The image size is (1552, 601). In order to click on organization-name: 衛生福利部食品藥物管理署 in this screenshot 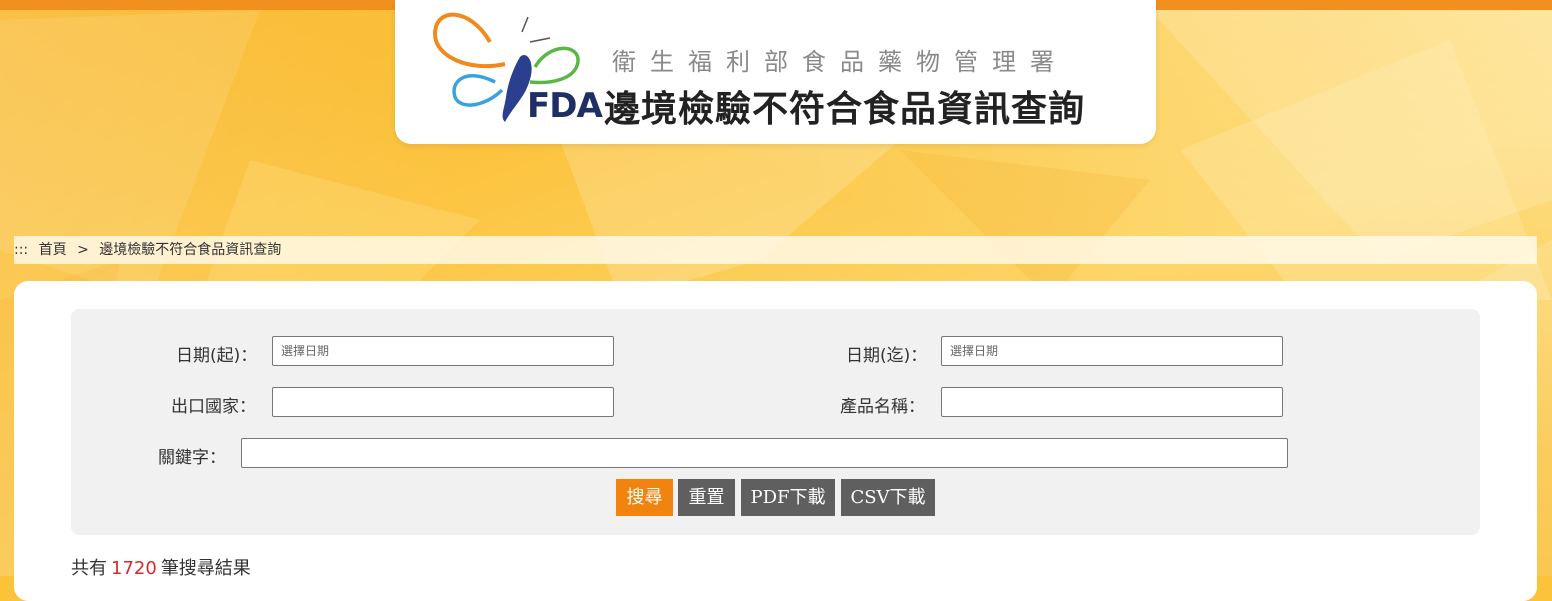, I will do `click(840, 62)`.